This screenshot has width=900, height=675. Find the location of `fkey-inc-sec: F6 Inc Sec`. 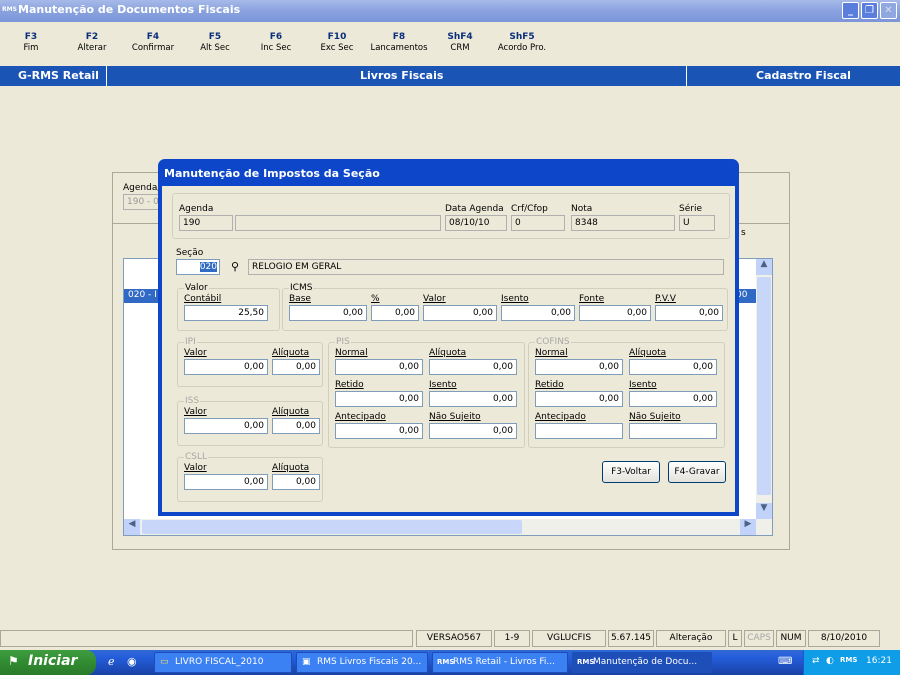

fkey-inc-sec: F6 Inc Sec is located at coordinates (276, 43).